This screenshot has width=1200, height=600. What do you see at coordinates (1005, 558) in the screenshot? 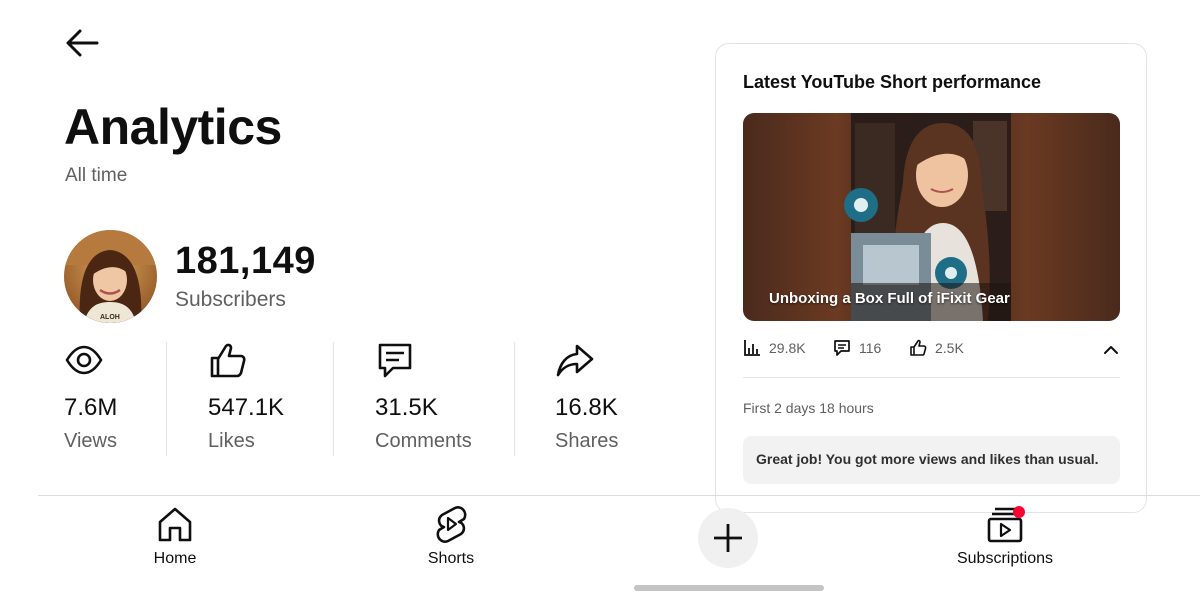
I see `nav-subscriptions-label: Subscriptions` at bounding box center [1005, 558].